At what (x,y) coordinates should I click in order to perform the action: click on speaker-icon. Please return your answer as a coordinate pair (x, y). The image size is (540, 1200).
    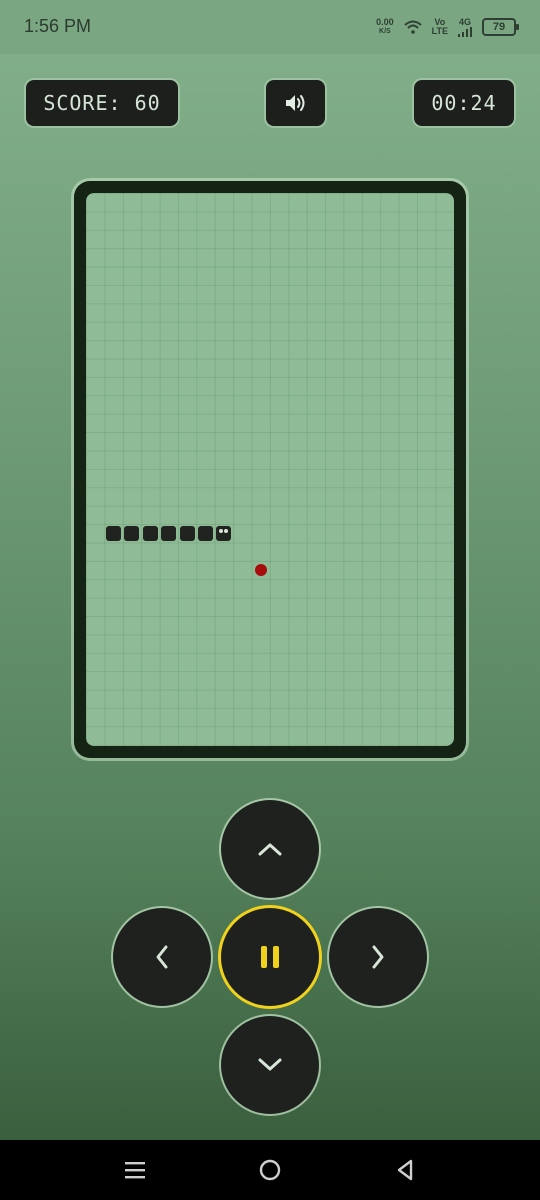
    Looking at the image, I should click on (294, 103).